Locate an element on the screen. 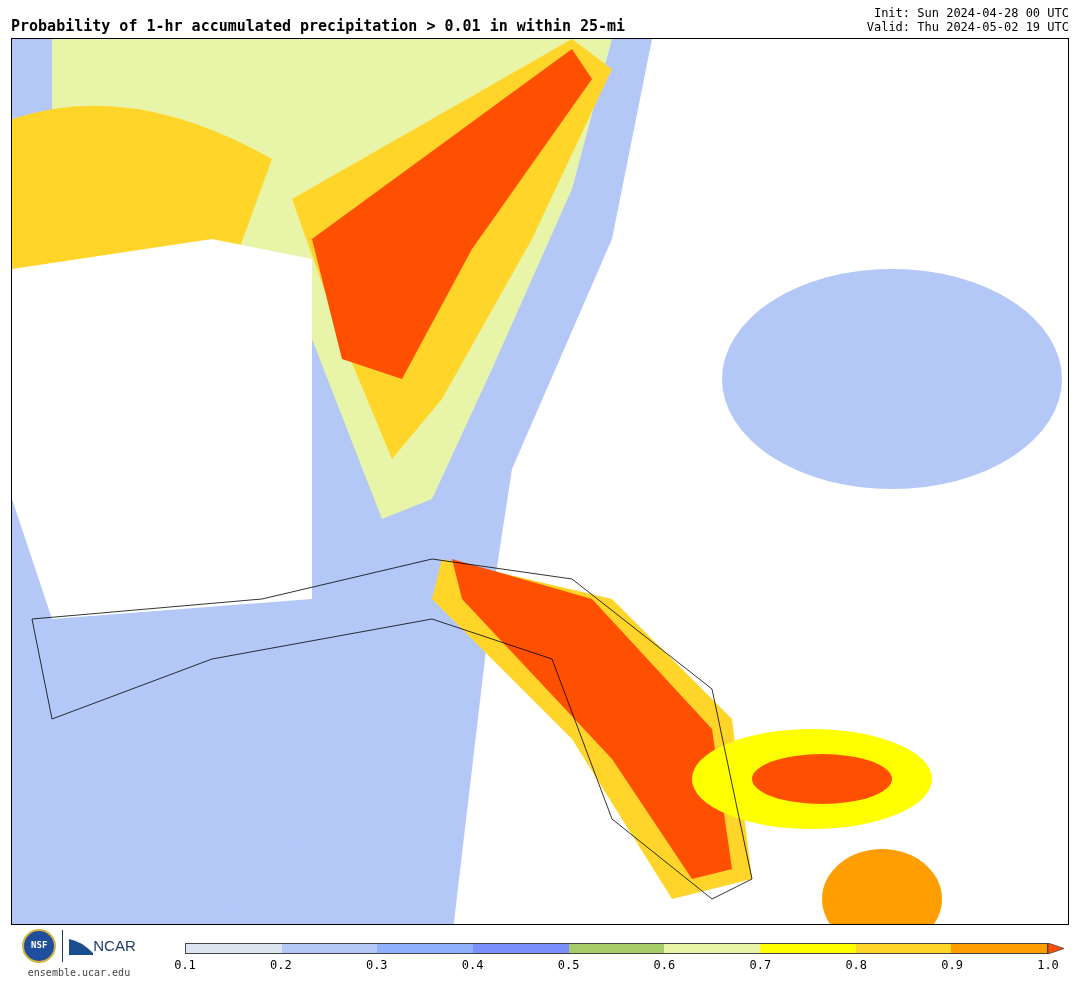  chart-title: Probability of 1-hr accumulated precipitation > 0.01 in within 25-mi is located at coordinates (318, 26).